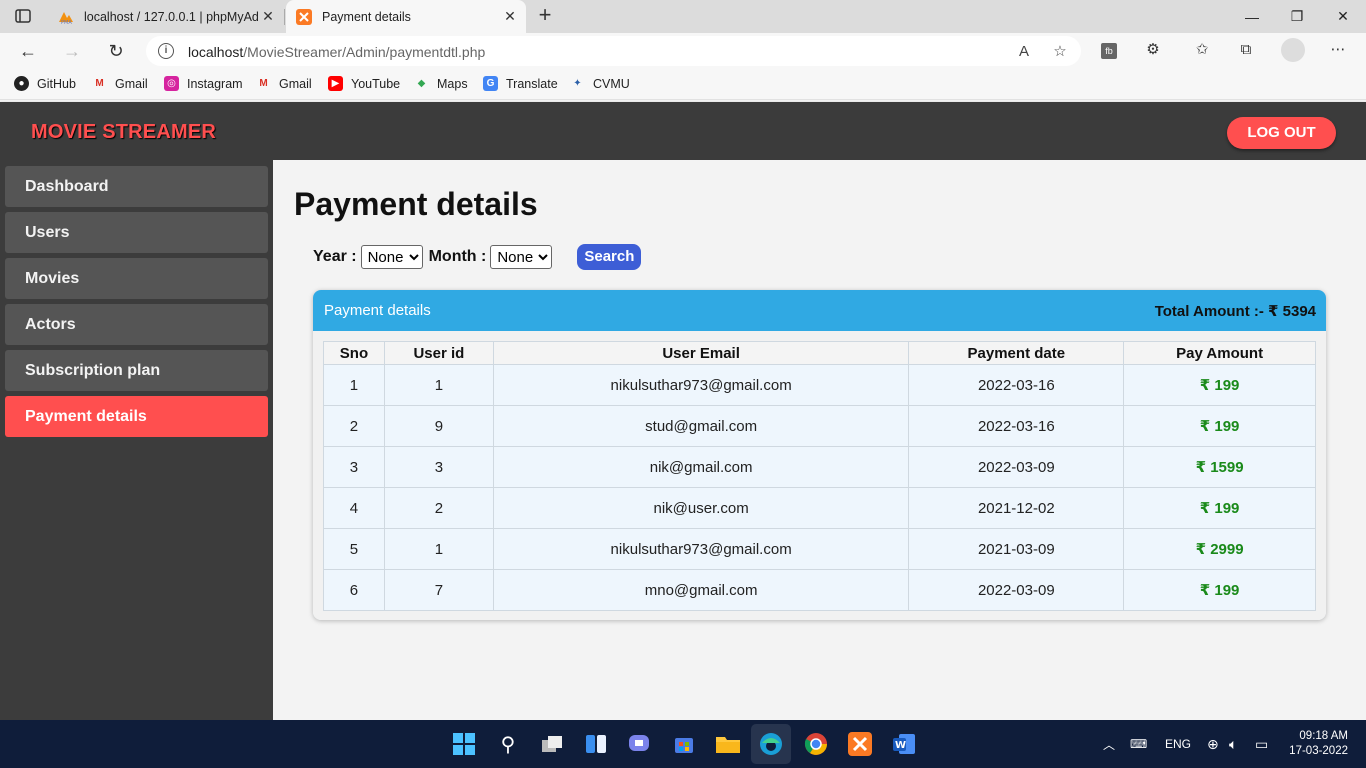 Image resolution: width=1366 pixels, height=768 pixels. Describe the element at coordinates (364, 83) in the screenshot. I see `bookmark-youtube: ▶ YouTube` at that location.